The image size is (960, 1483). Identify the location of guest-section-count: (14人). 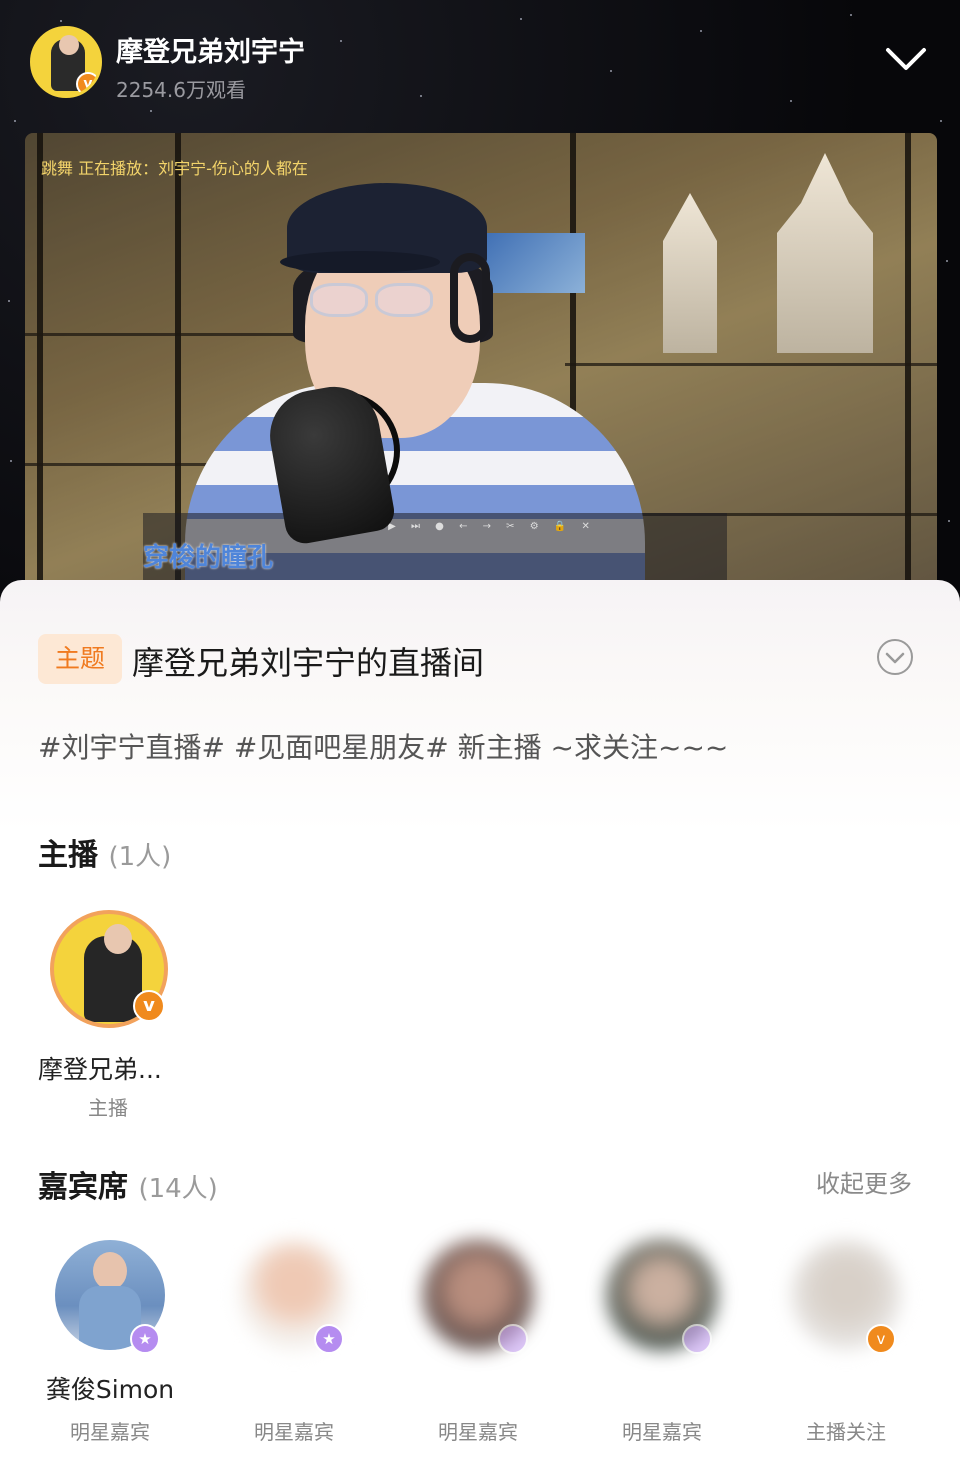
(178, 1189).